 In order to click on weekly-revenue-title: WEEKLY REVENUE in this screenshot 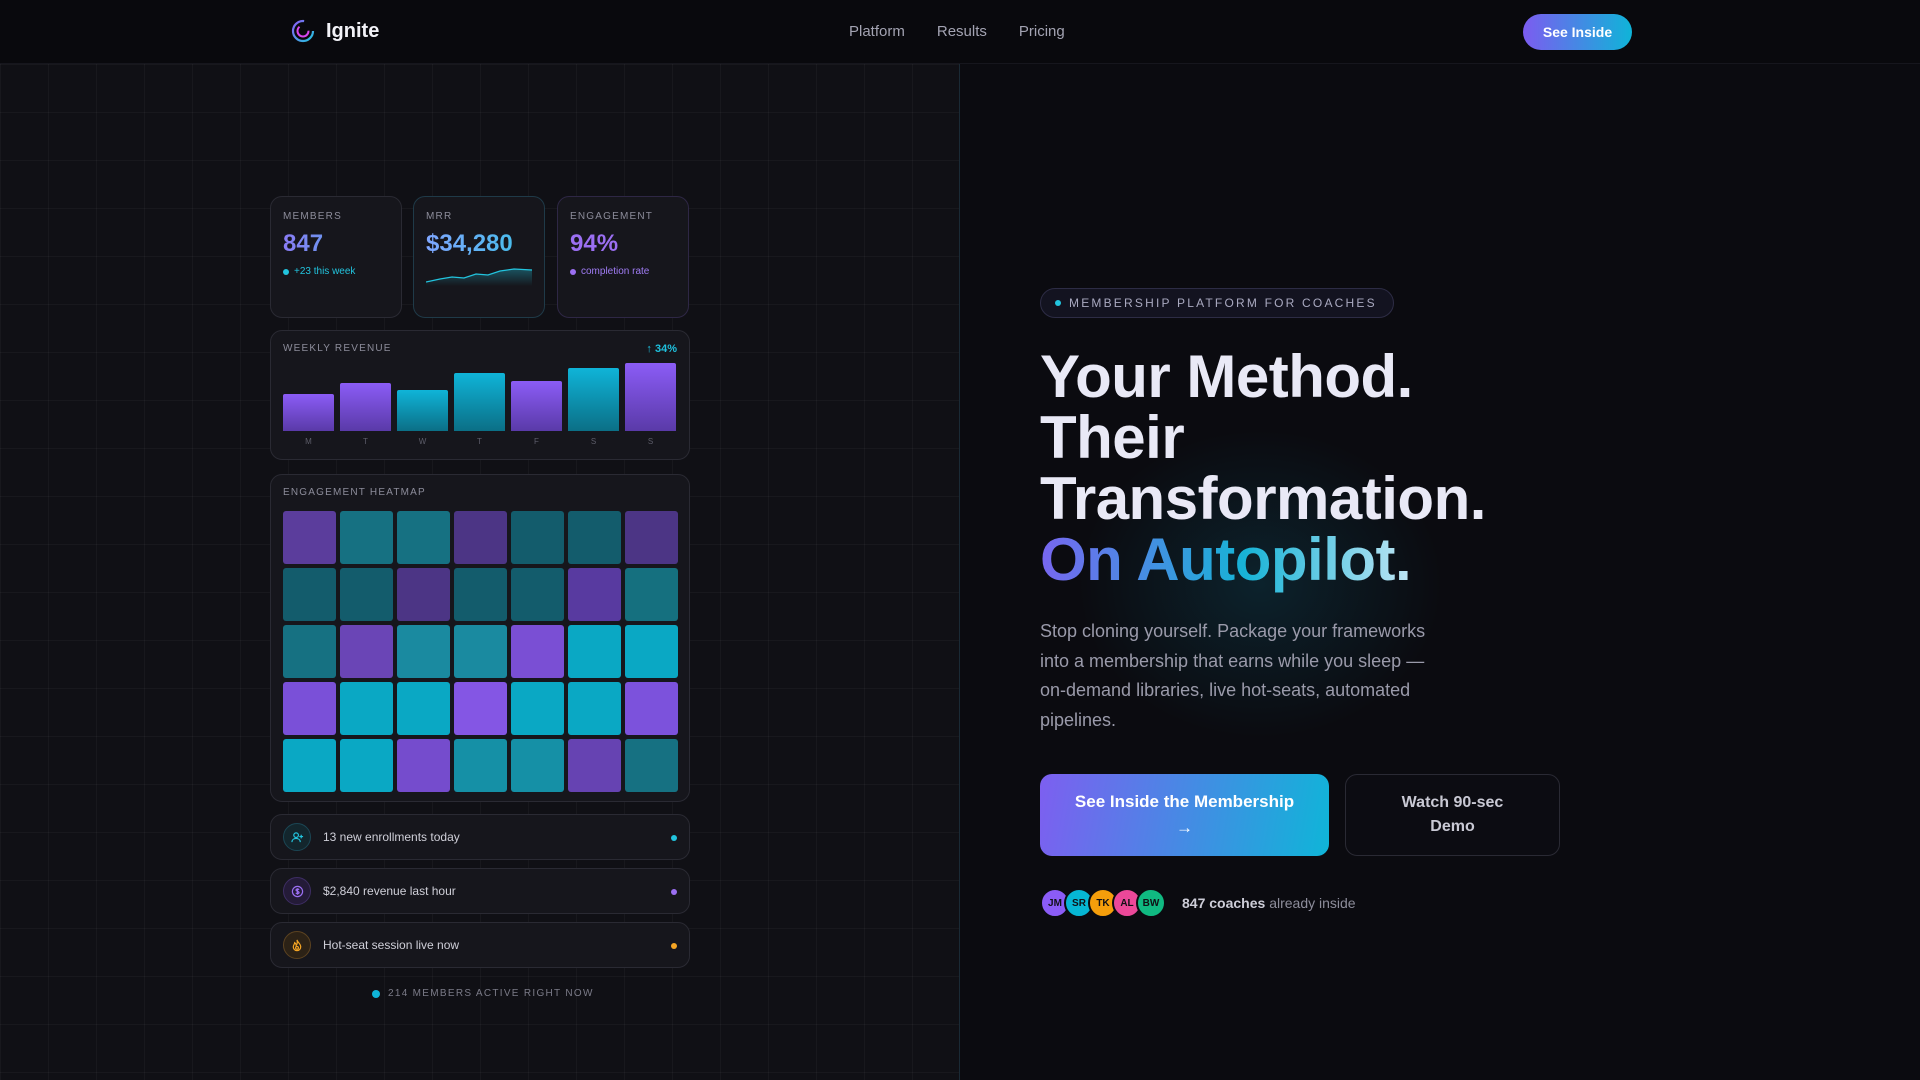, I will do `click(337, 348)`.